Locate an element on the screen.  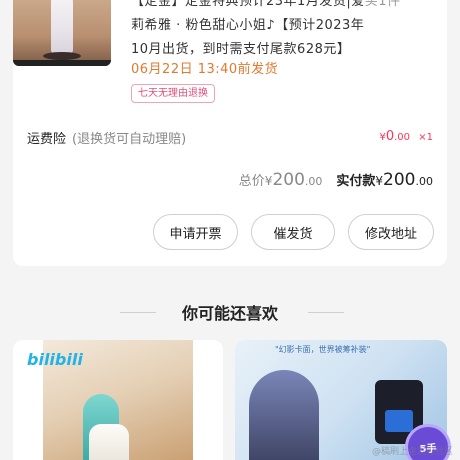
product-thumbnail is located at coordinates (62, 33).